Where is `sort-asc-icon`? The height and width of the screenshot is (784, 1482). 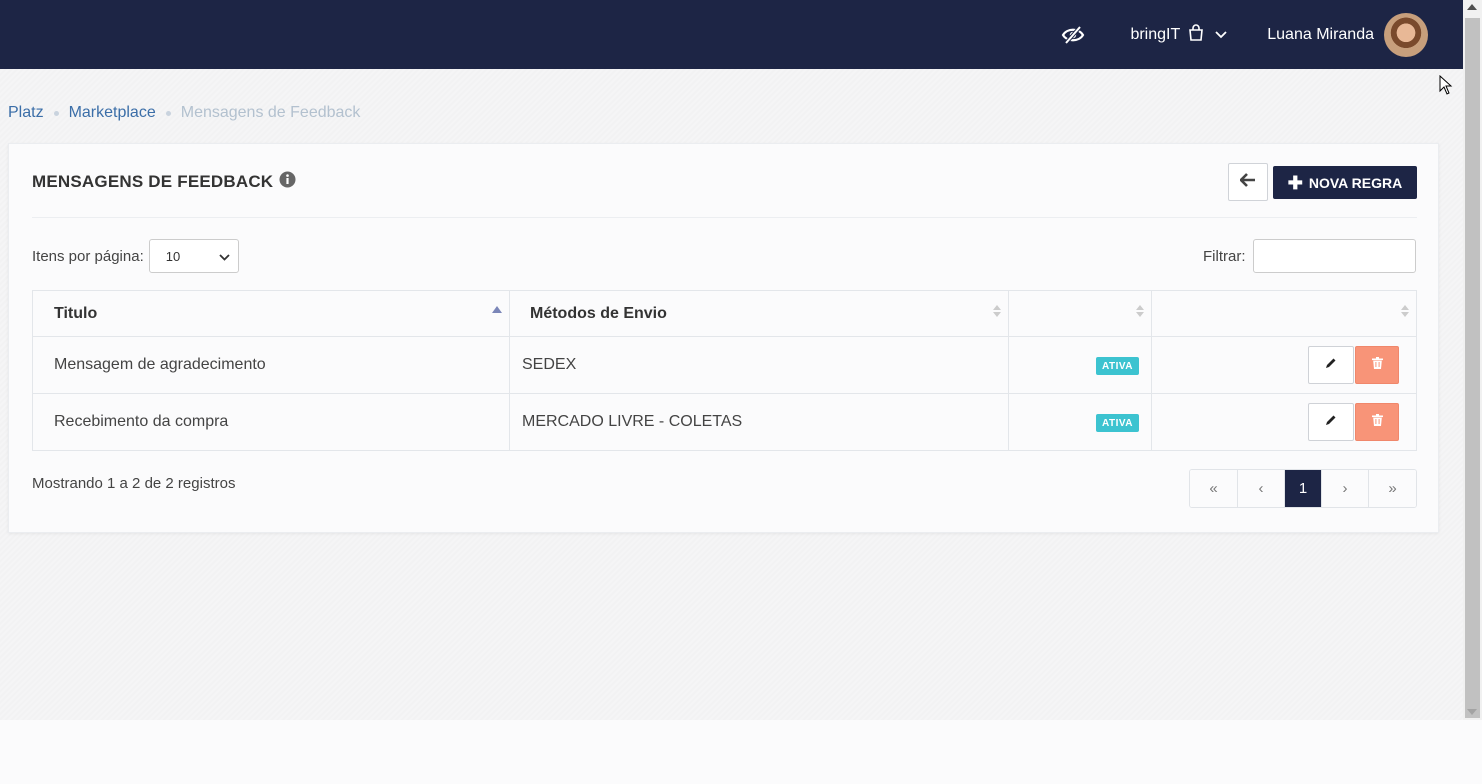 sort-asc-icon is located at coordinates (497, 309).